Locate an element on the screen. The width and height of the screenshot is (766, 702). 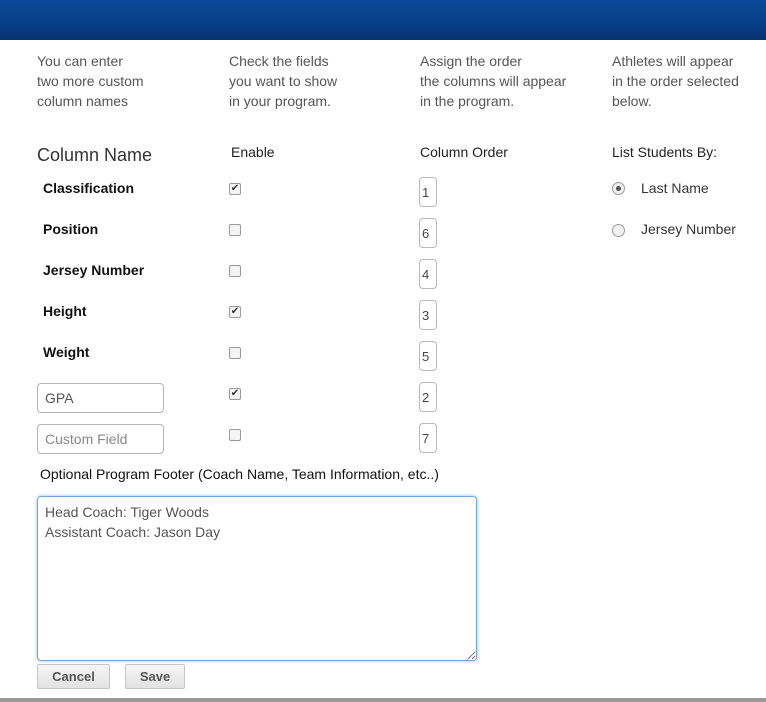
top-header-bar is located at coordinates (383, 20).